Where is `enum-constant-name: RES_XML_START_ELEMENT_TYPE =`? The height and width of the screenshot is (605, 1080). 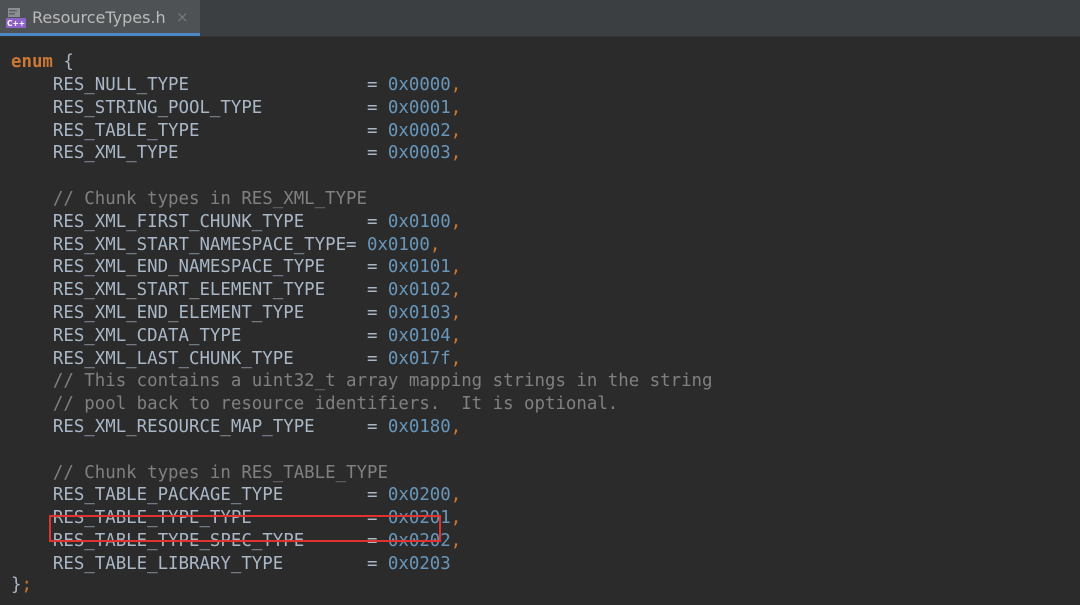 enum-constant-name: RES_XML_START_ELEMENT_TYPE = is located at coordinates (199, 290).